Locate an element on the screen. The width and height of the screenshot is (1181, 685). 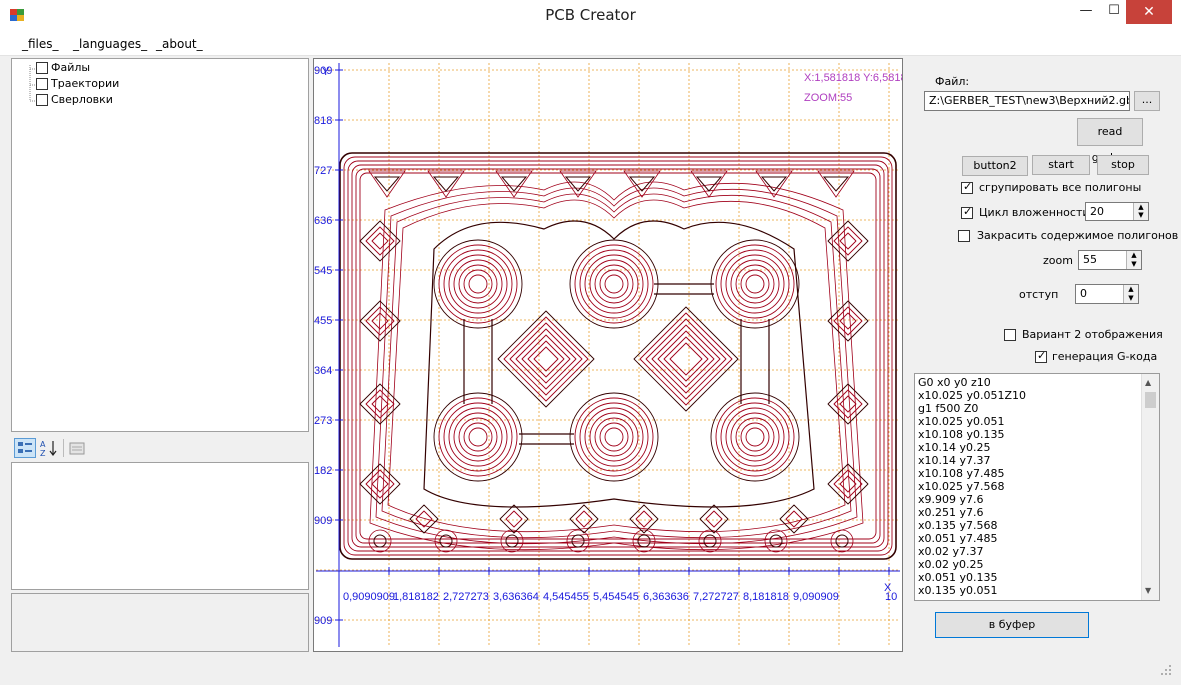
x-tick-label: 5,454545 is located at coordinates (616, 597).